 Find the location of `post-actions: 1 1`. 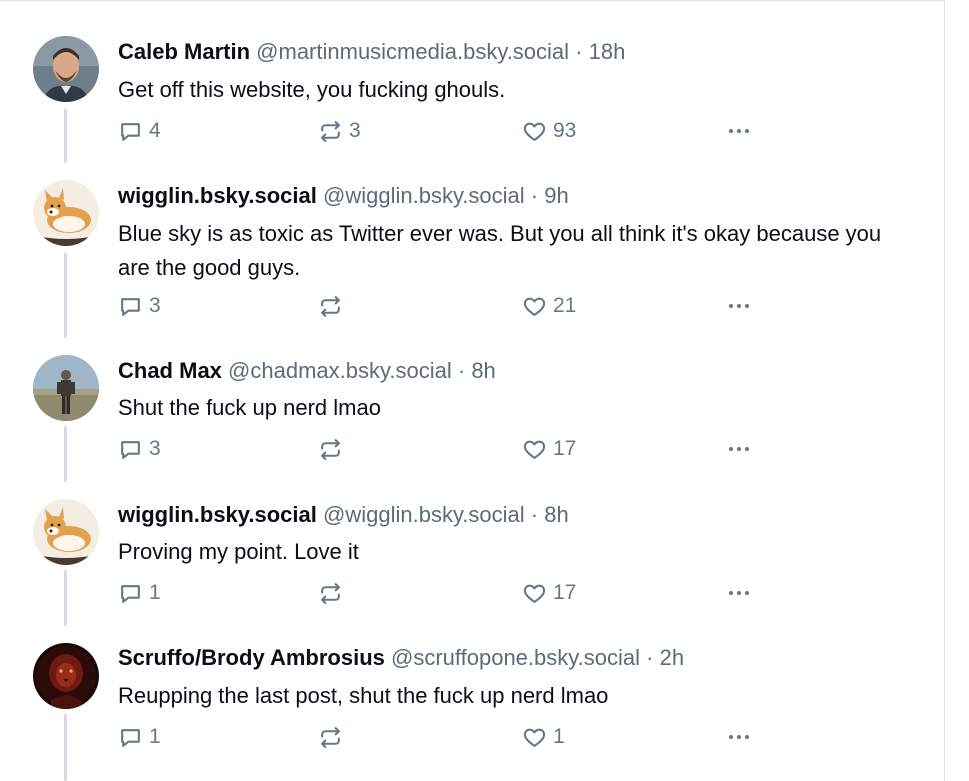

post-actions: 1 1 is located at coordinates (438, 737).